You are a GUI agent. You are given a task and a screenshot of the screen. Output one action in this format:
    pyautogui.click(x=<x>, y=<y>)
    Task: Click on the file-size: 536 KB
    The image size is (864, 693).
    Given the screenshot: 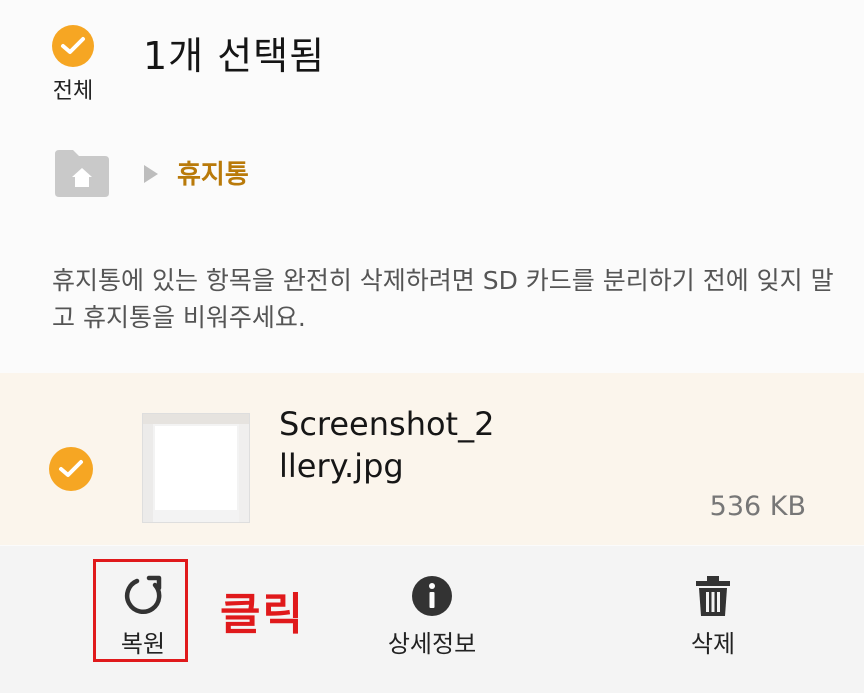 What is the action you would take?
    pyautogui.click(x=757, y=506)
    